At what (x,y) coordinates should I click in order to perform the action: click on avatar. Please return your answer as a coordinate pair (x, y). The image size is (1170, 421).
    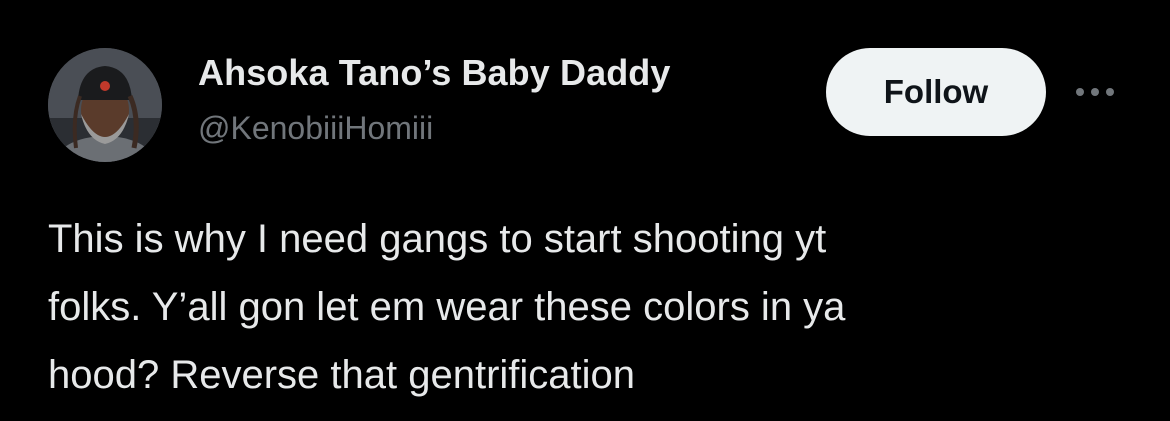
    Looking at the image, I should click on (105, 105).